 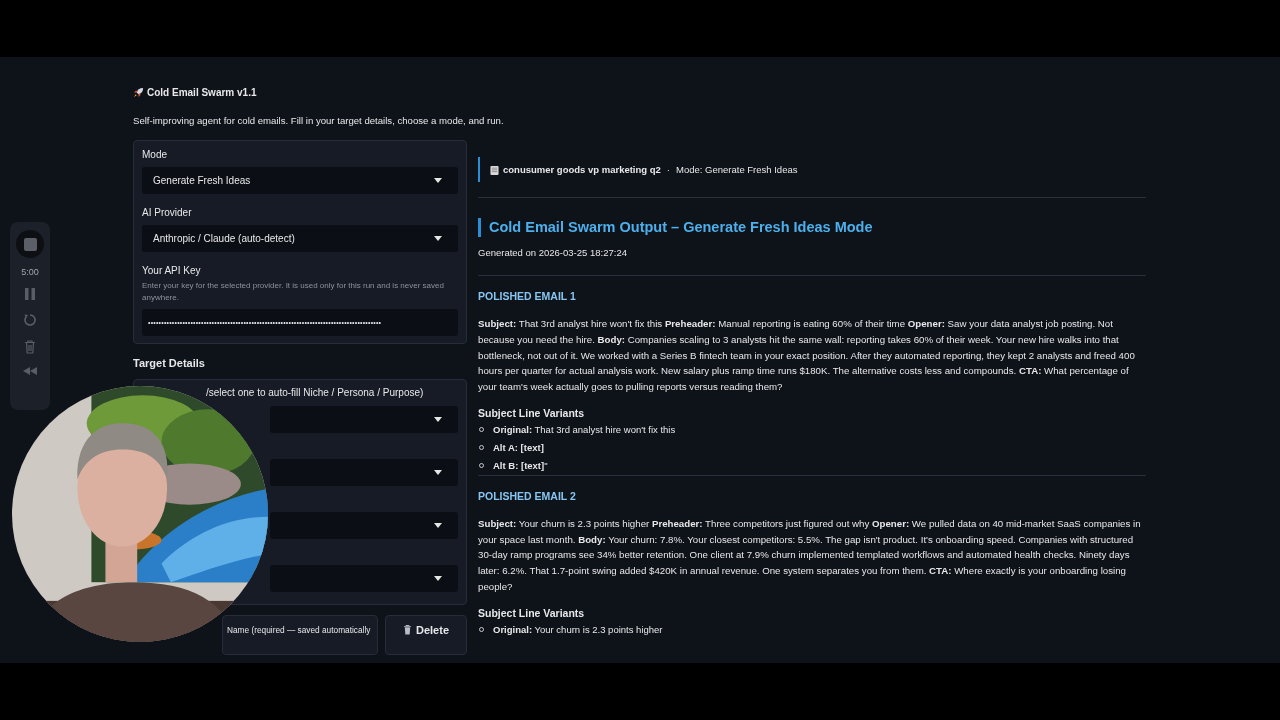 What do you see at coordinates (737, 169) in the screenshot?
I see `mode-text: Mode: Generate Fresh Ideas` at bounding box center [737, 169].